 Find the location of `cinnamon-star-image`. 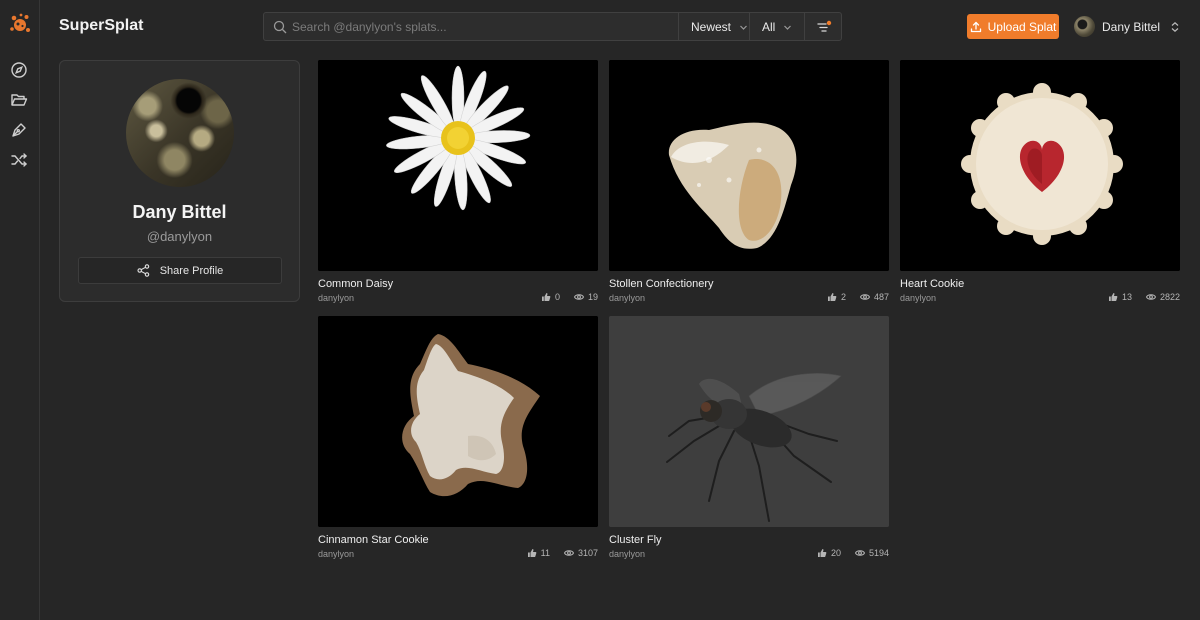

cinnamon-star-image is located at coordinates (458, 421).